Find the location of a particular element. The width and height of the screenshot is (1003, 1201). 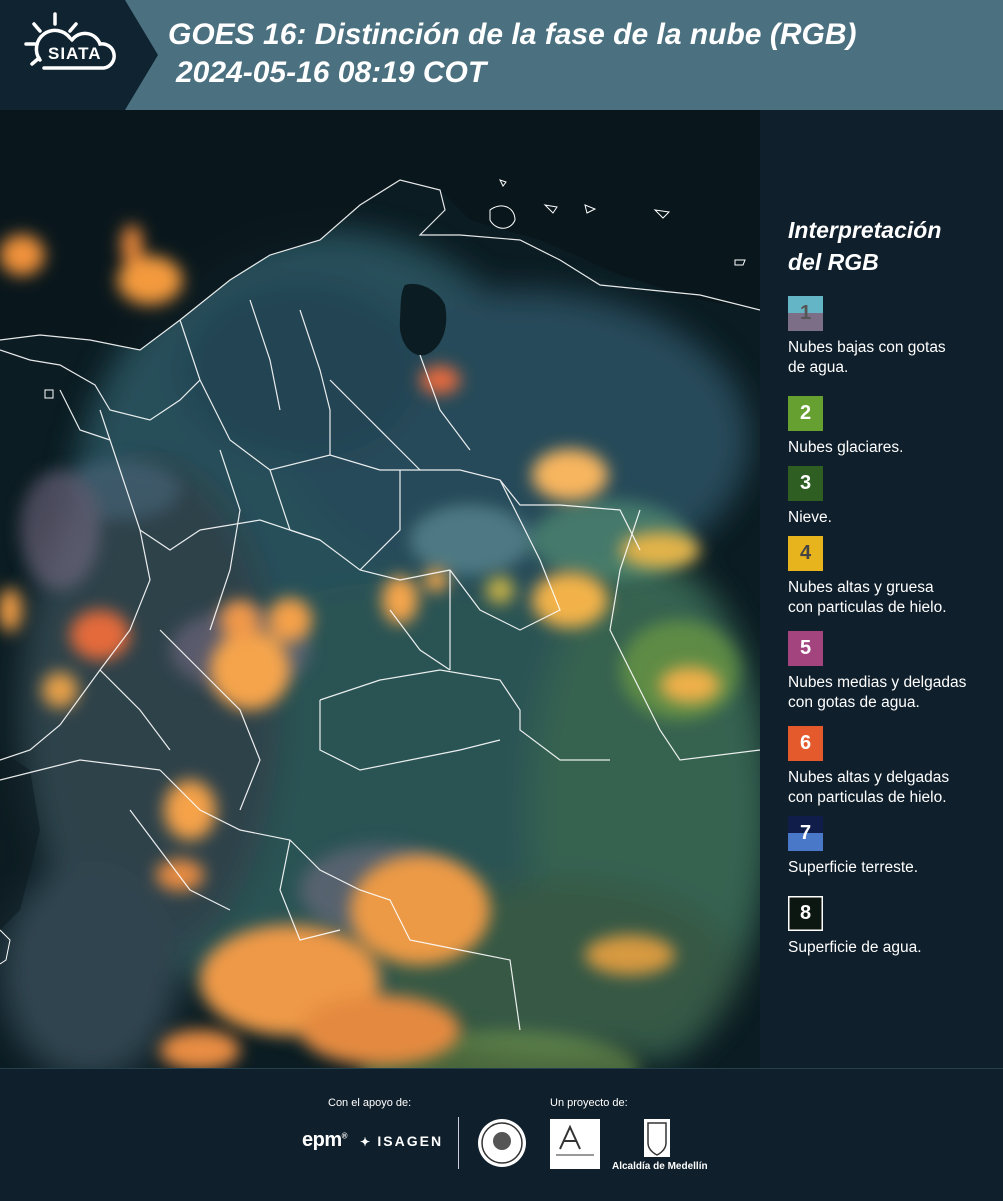

legend-label: Superficie terreste. is located at coordinates (893, 868).